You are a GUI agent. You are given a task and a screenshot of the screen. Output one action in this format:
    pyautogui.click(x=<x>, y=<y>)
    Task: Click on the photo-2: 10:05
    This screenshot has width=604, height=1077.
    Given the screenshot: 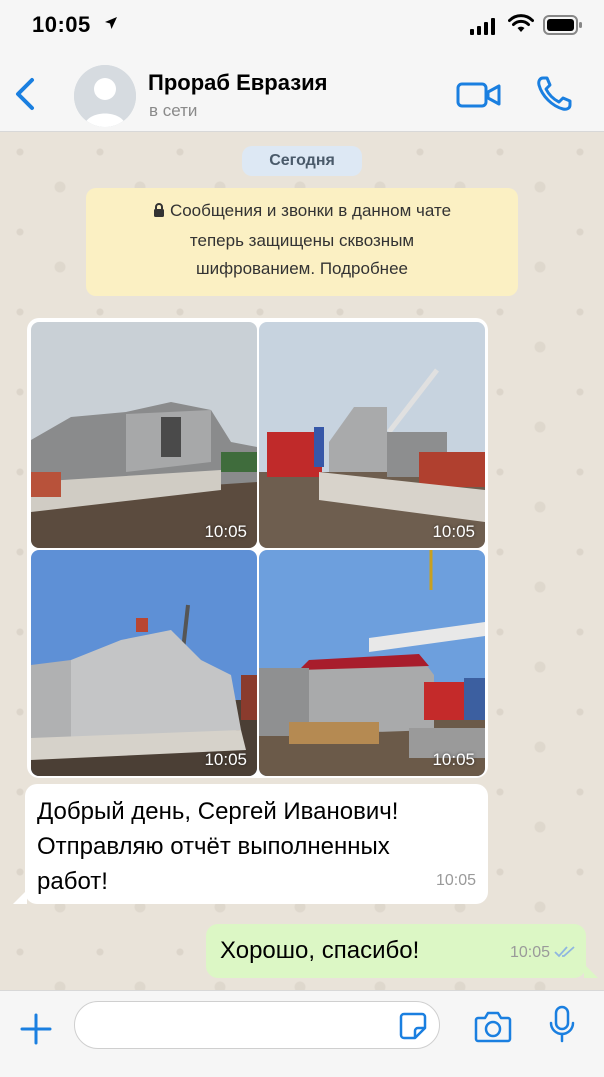 What is the action you would take?
    pyautogui.click(x=372, y=435)
    